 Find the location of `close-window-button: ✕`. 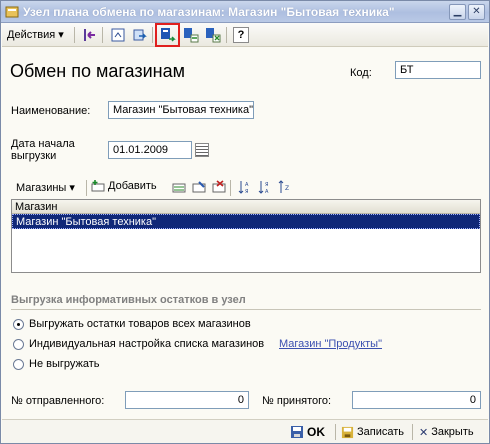

close-window-button: ✕ is located at coordinates (476, 12).